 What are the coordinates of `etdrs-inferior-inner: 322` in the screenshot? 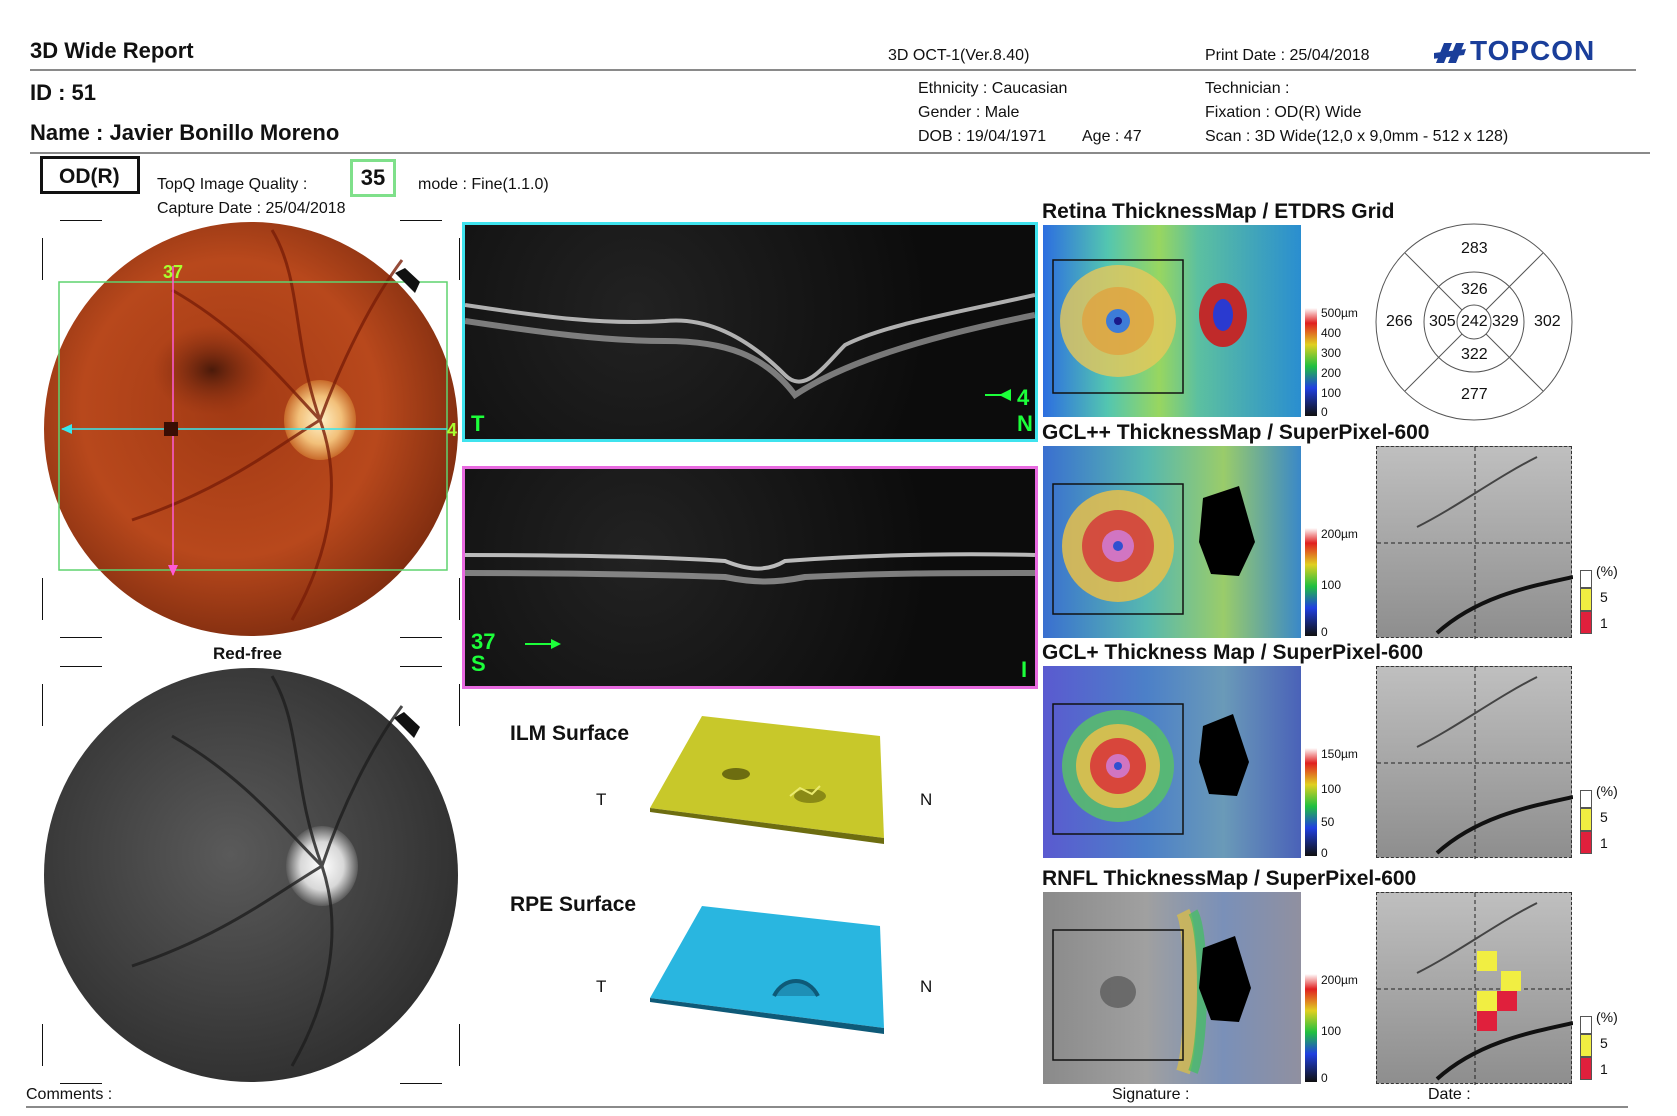 It's located at (1474, 354).